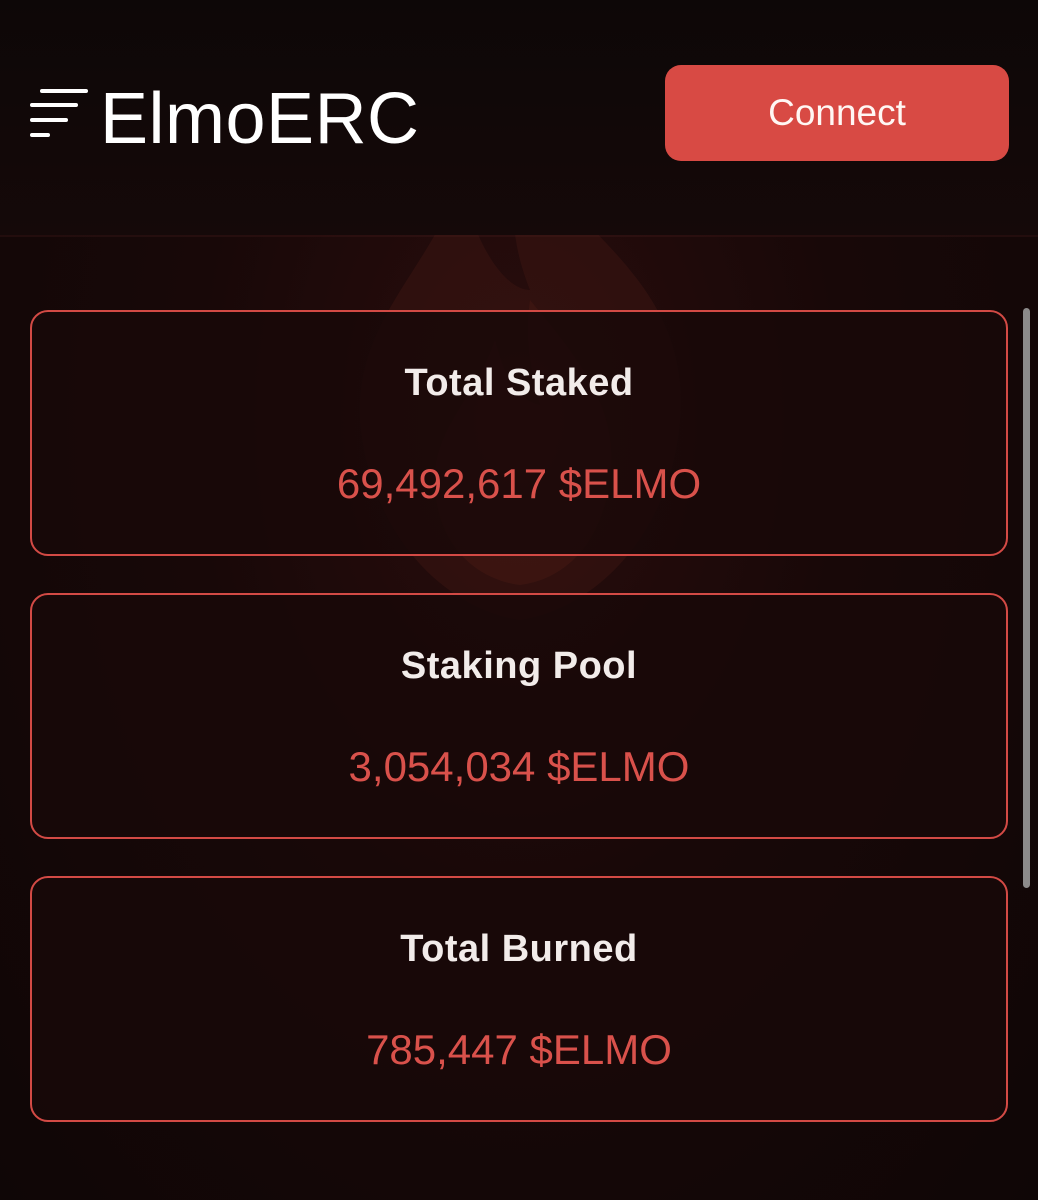  Describe the element at coordinates (837, 113) in the screenshot. I see `connect-button: Connect` at that location.